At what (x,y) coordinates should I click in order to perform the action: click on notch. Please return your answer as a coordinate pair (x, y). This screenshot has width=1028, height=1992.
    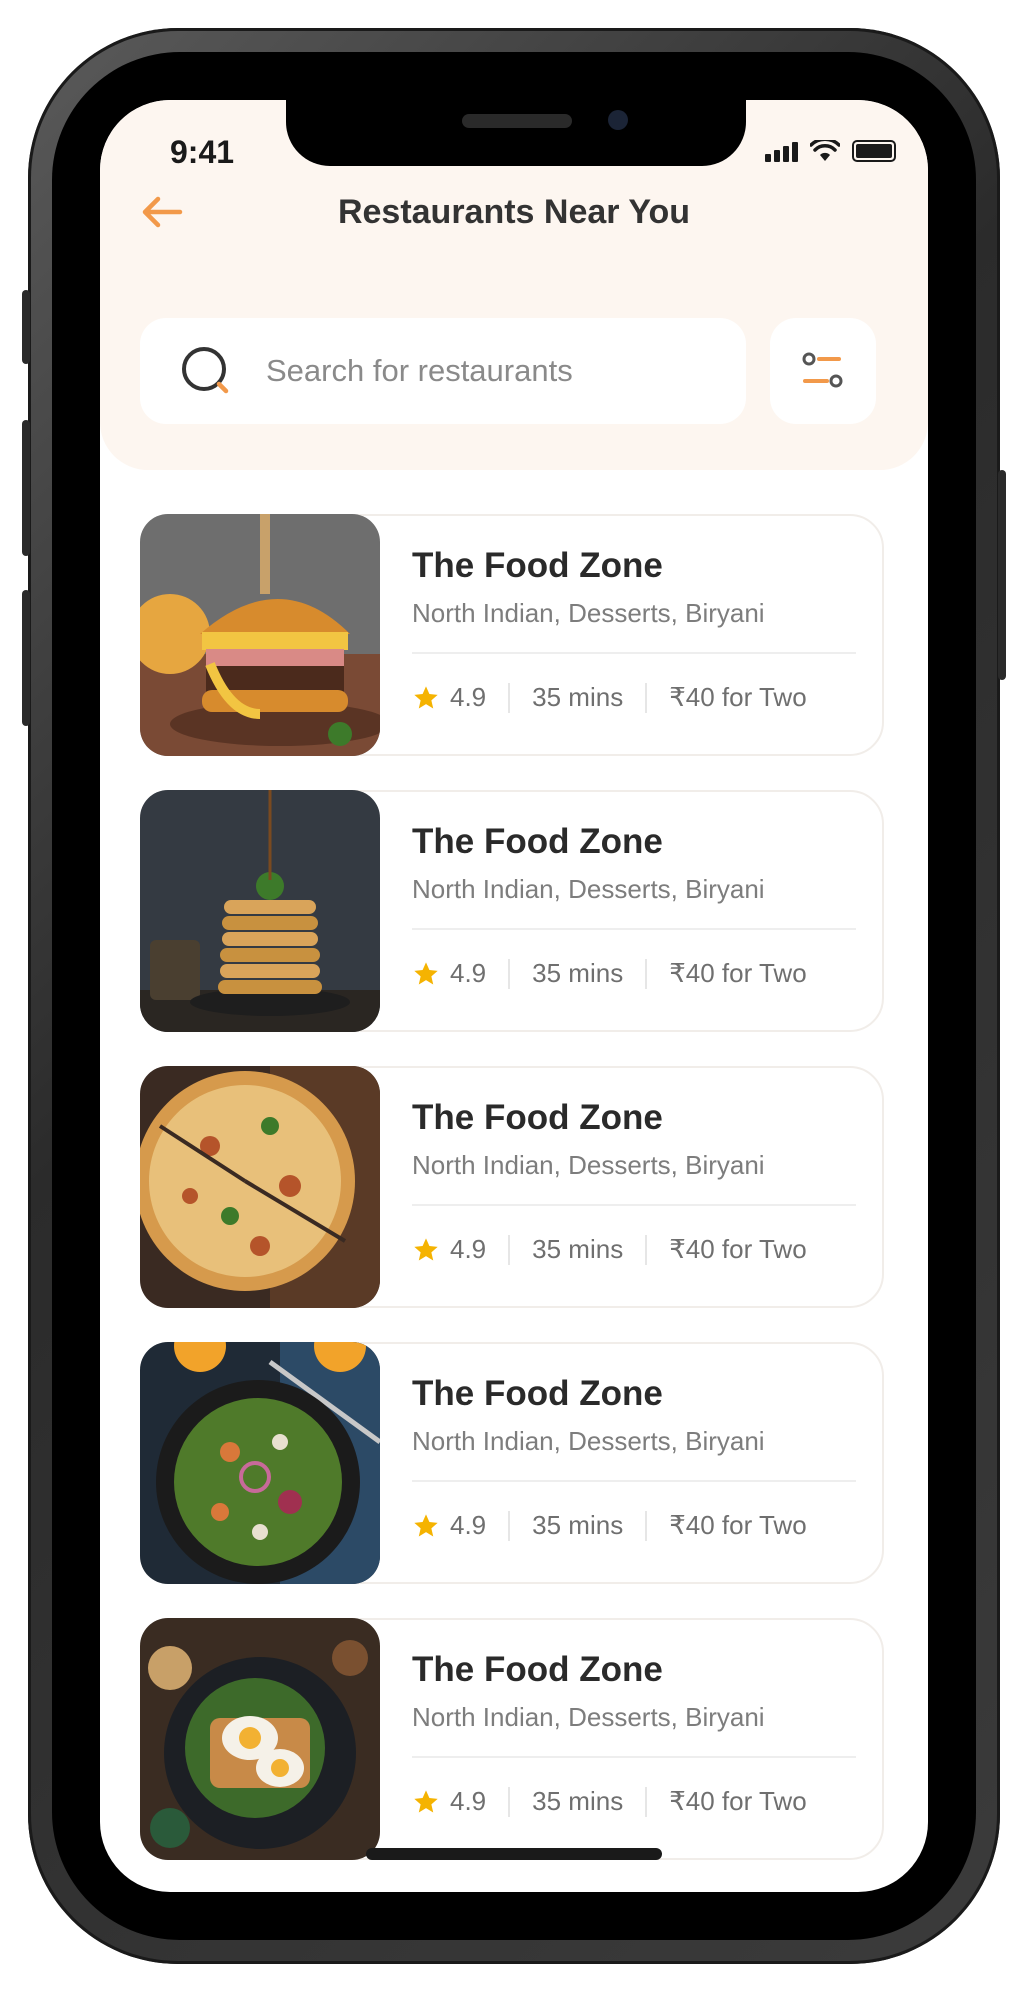
    Looking at the image, I should click on (516, 133).